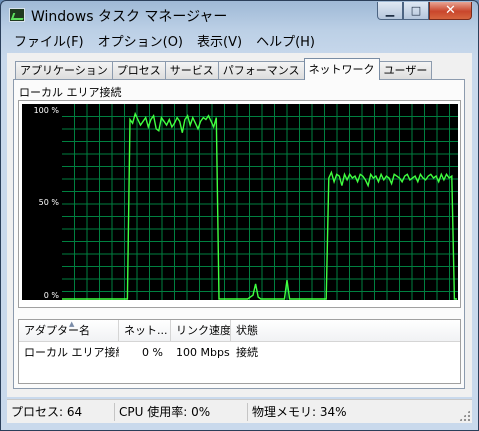  Describe the element at coordinates (138, 70) in the screenshot. I see `tab-processes: プロセス` at that location.